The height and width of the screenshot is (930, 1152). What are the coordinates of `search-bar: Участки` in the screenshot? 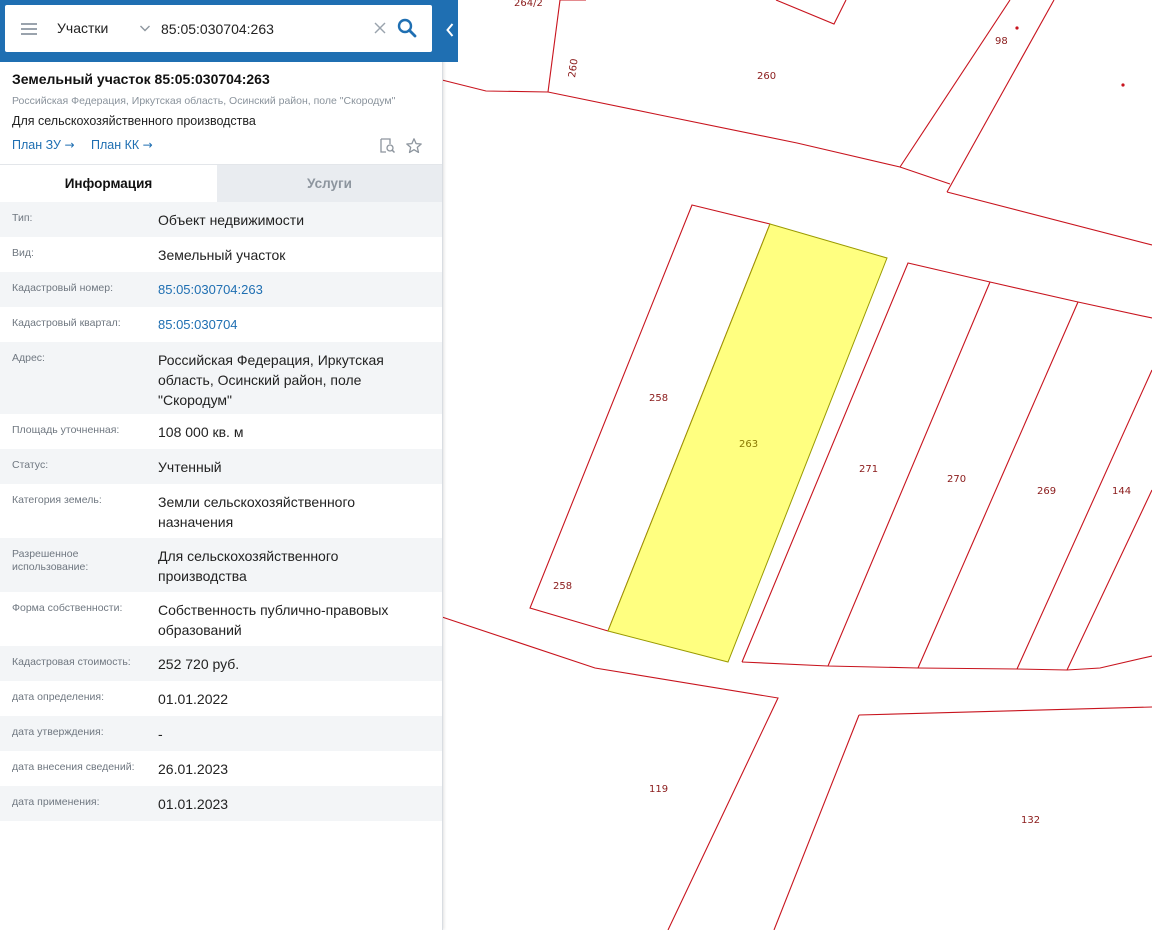 It's located at (229, 31).